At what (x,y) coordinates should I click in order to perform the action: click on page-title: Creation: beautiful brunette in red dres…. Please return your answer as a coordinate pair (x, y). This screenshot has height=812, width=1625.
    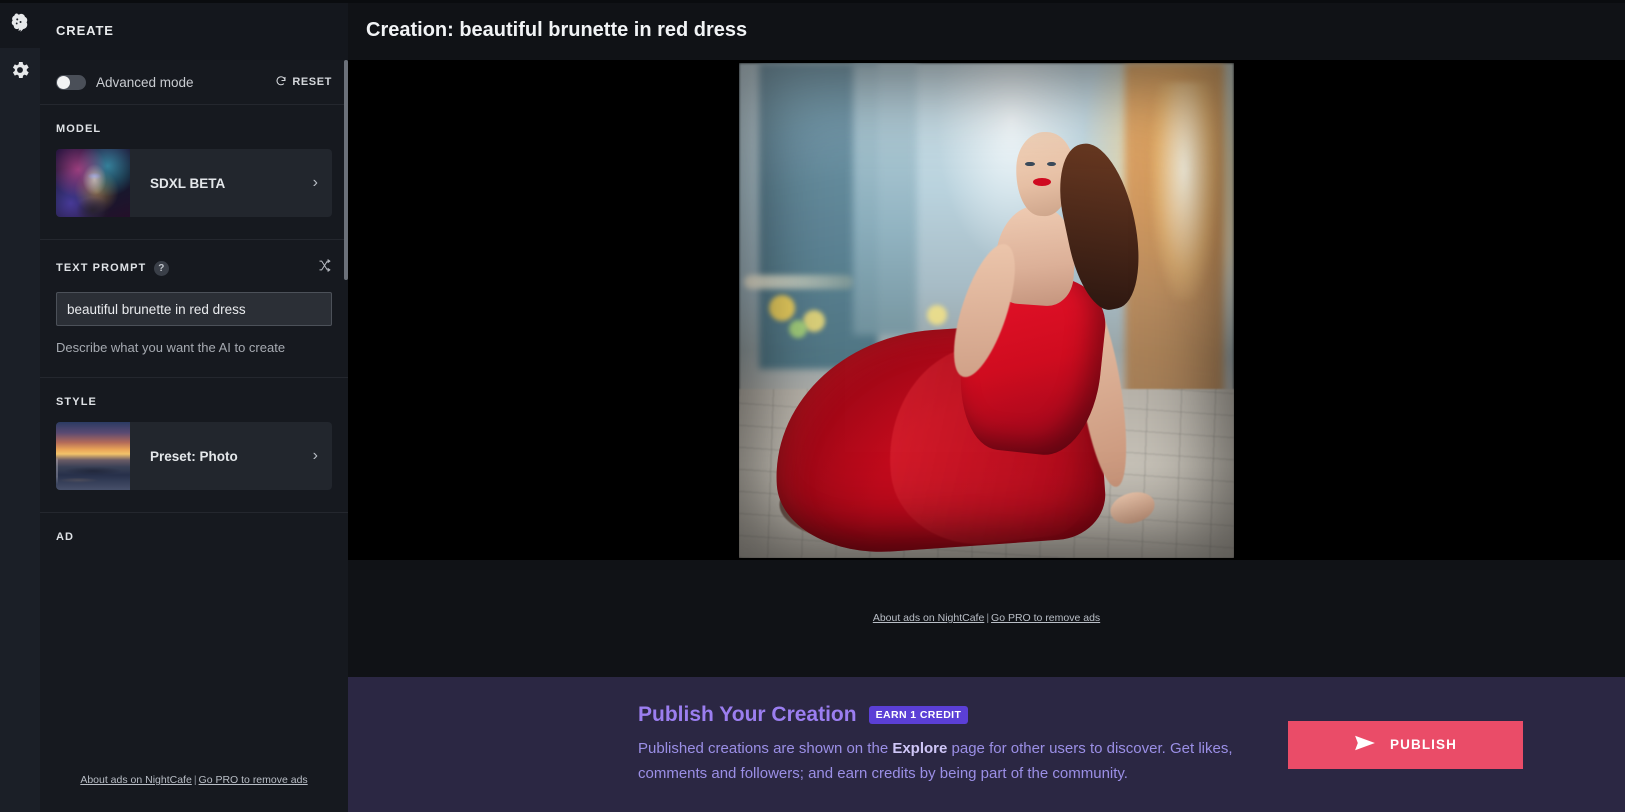
    Looking at the image, I should click on (557, 29).